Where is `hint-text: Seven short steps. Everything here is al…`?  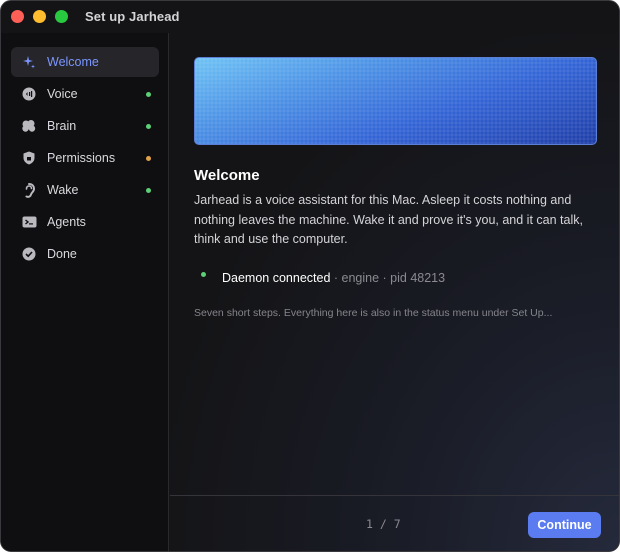
hint-text: Seven short steps. Everything here is al… is located at coordinates (373, 313).